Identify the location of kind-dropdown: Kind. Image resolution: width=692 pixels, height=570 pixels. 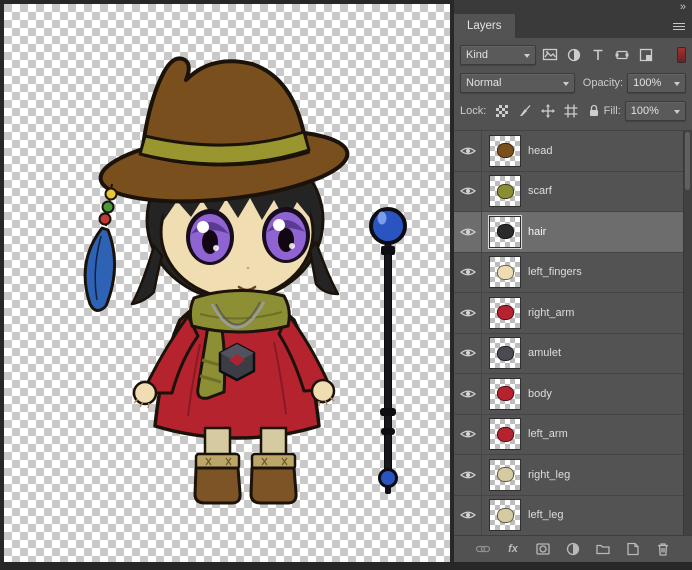
(498, 55).